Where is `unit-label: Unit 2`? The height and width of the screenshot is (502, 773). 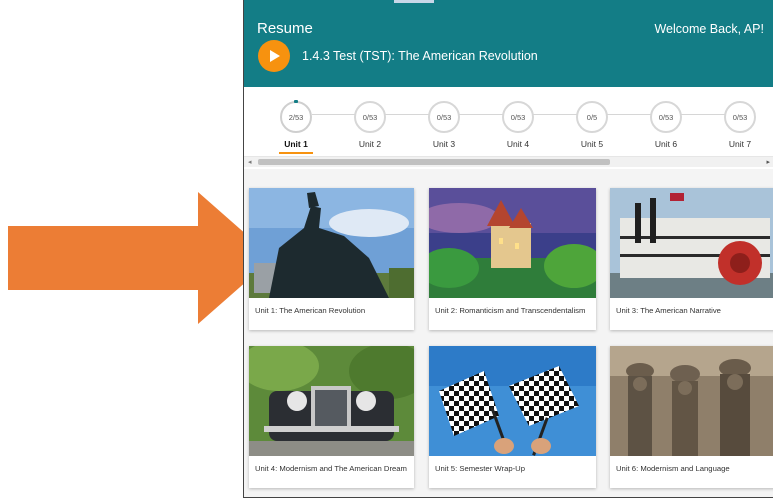 unit-label: Unit 2 is located at coordinates (370, 144).